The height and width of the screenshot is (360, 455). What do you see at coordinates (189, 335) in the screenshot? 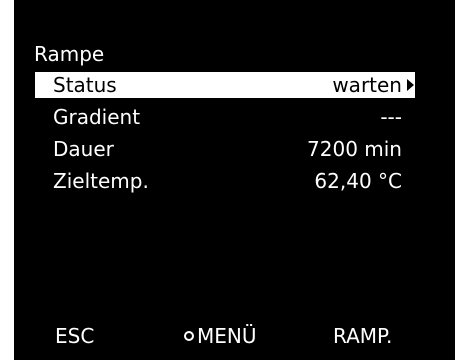
I see `circle-icon` at bounding box center [189, 335].